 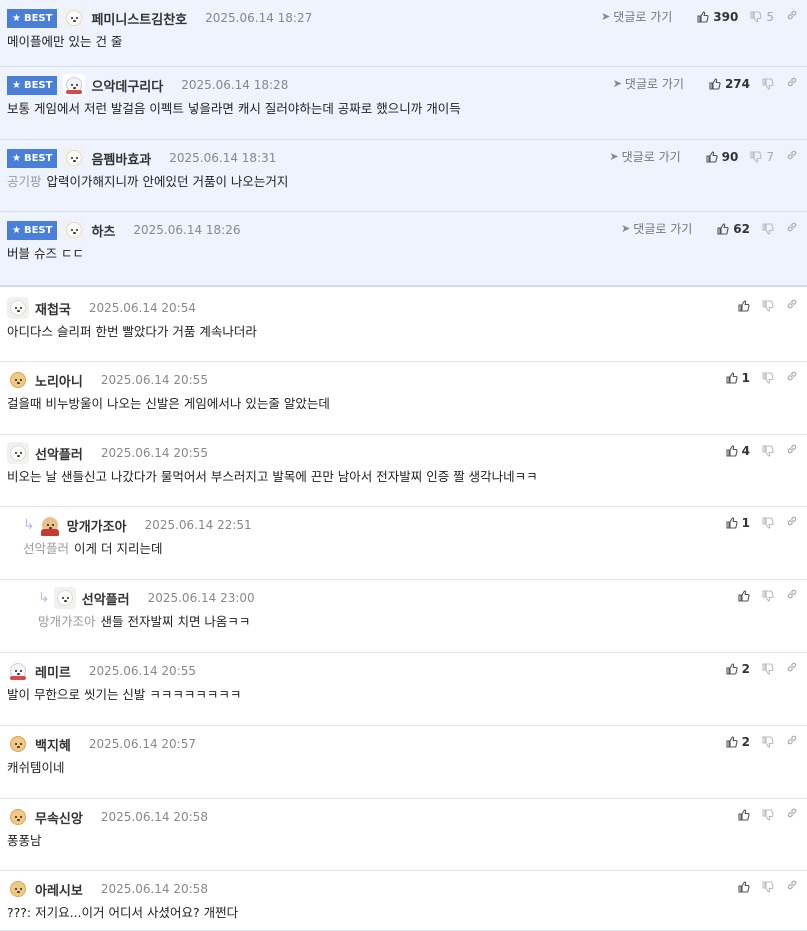 I want to click on downvote-button: 7, so click(x=762, y=157).